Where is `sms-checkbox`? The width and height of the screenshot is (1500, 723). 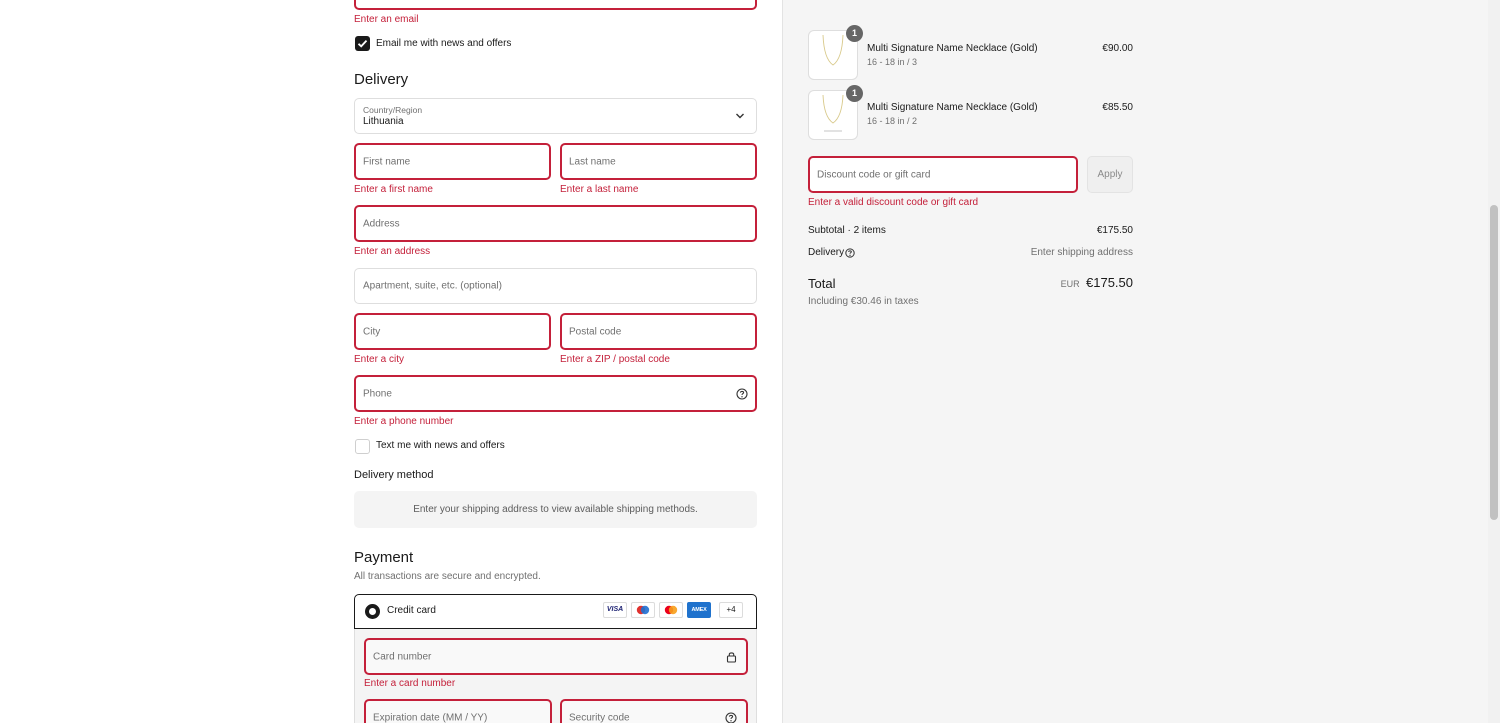 sms-checkbox is located at coordinates (362, 446).